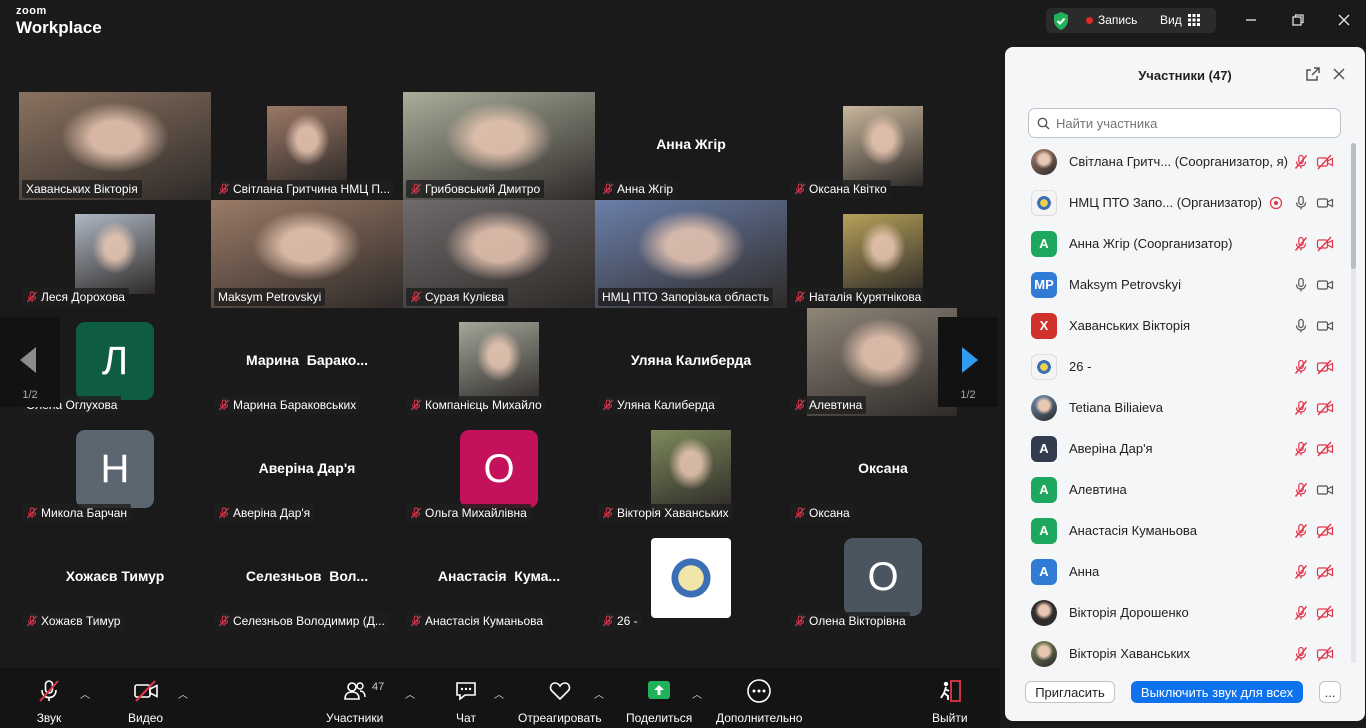 The height and width of the screenshot is (728, 1366). I want to click on video-tile: Анастасія Кума... Анастасія Куманьова, so click(499, 578).